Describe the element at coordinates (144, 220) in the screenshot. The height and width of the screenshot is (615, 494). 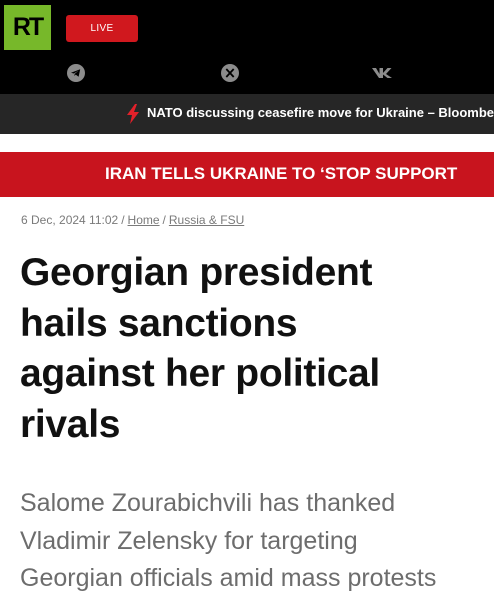
I see `breadcrumb-home: Home` at that location.